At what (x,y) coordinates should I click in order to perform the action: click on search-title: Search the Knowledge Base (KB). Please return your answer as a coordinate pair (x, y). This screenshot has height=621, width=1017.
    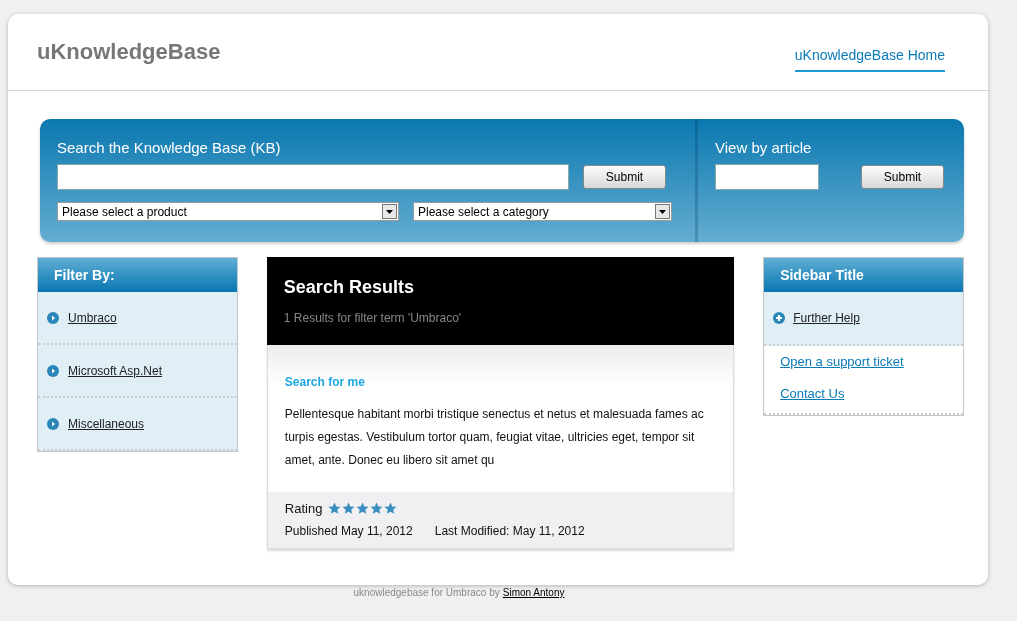
    Looking at the image, I should click on (169, 147).